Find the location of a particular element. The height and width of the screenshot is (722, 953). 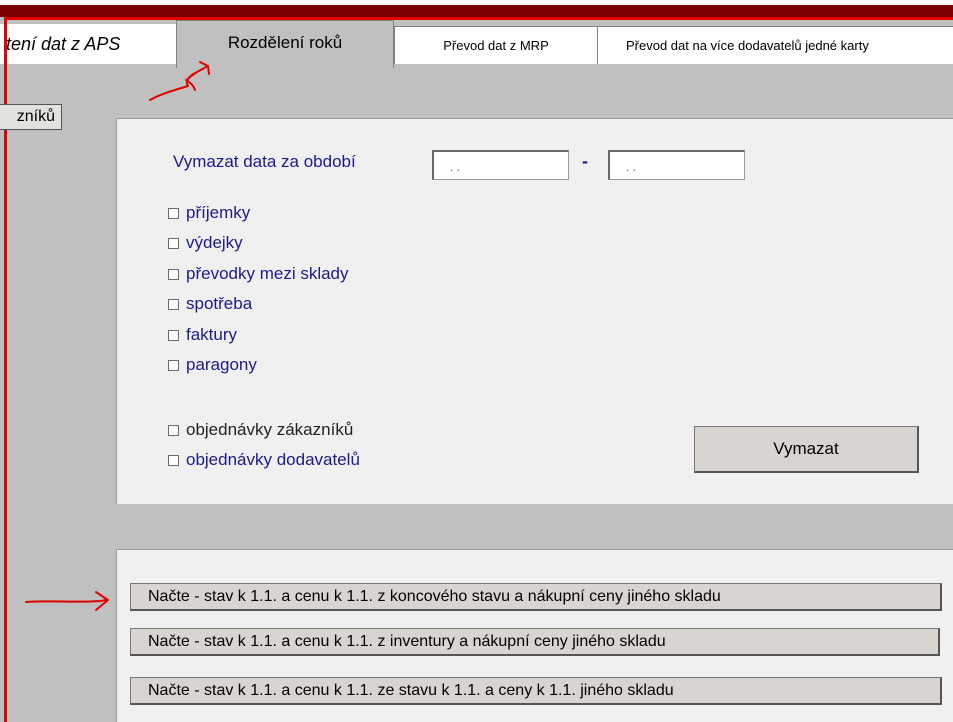

checkbox-label: objednávky zákazníků is located at coordinates (270, 429).